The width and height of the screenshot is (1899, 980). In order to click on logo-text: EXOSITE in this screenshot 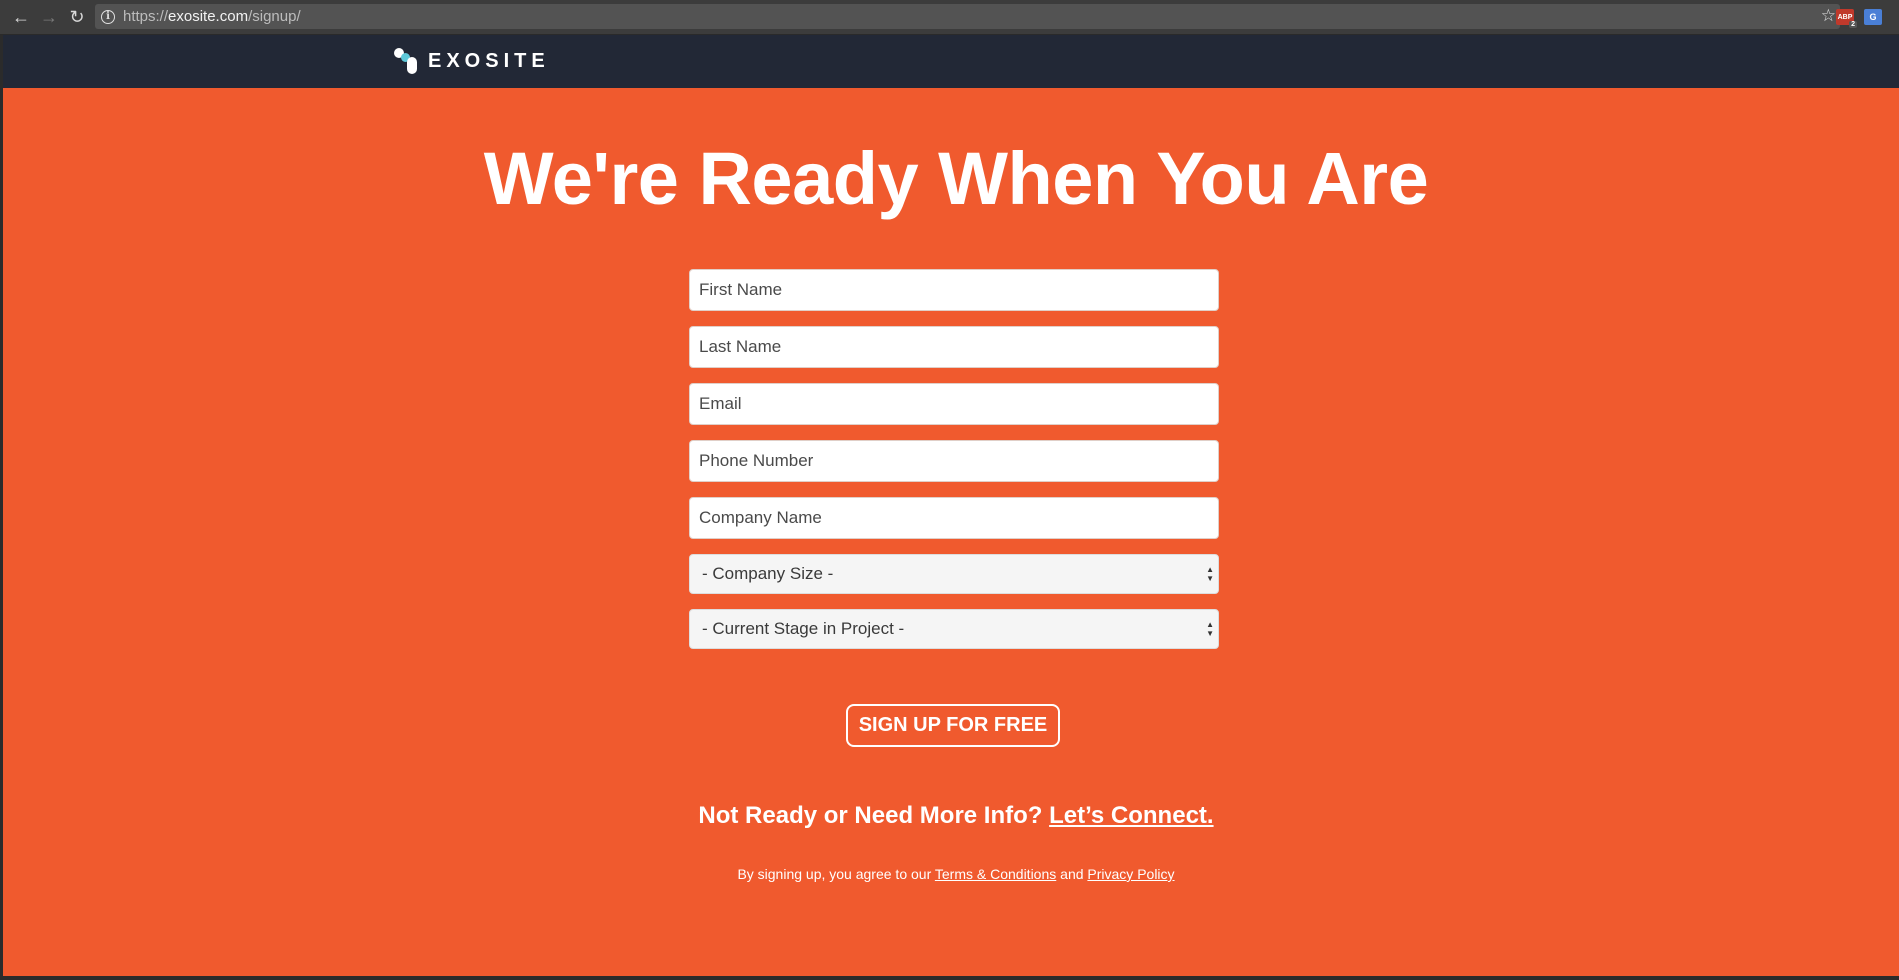, I will do `click(489, 60)`.